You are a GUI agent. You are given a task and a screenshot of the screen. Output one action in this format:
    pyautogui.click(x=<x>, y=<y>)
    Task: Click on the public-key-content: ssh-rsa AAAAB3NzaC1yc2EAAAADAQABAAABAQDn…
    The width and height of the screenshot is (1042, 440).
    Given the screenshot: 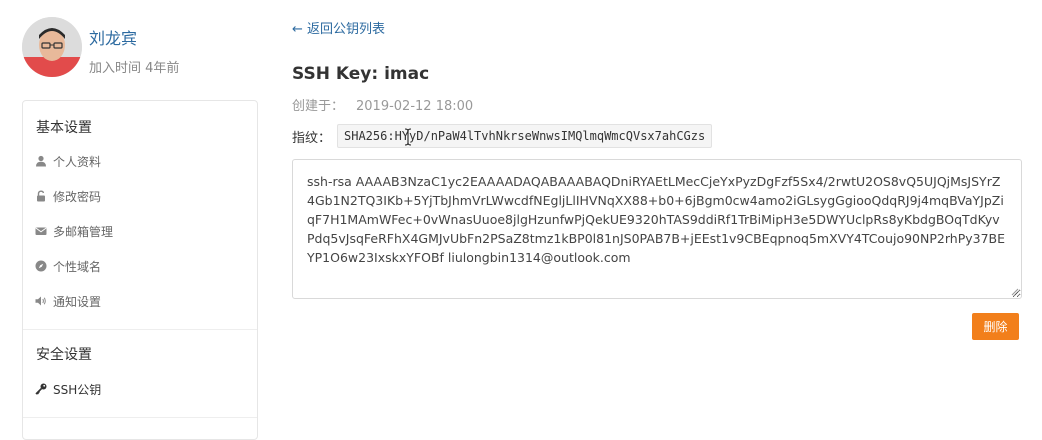 What is the action you would take?
    pyautogui.click(x=656, y=219)
    